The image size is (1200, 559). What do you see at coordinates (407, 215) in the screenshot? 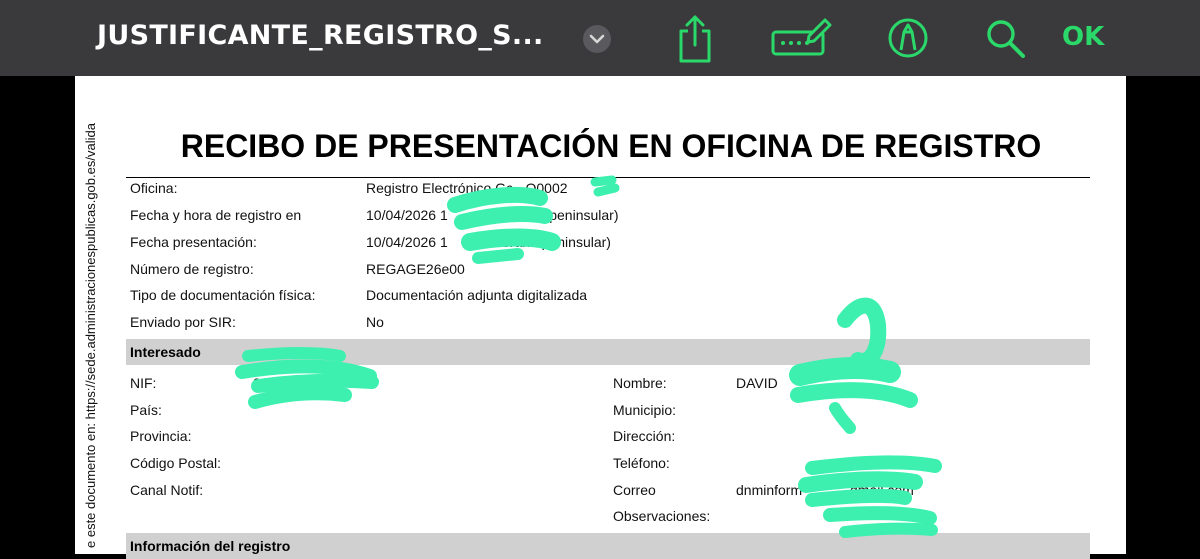
I see `field-value-fecha-registro: 10/04/2026 1` at bounding box center [407, 215].